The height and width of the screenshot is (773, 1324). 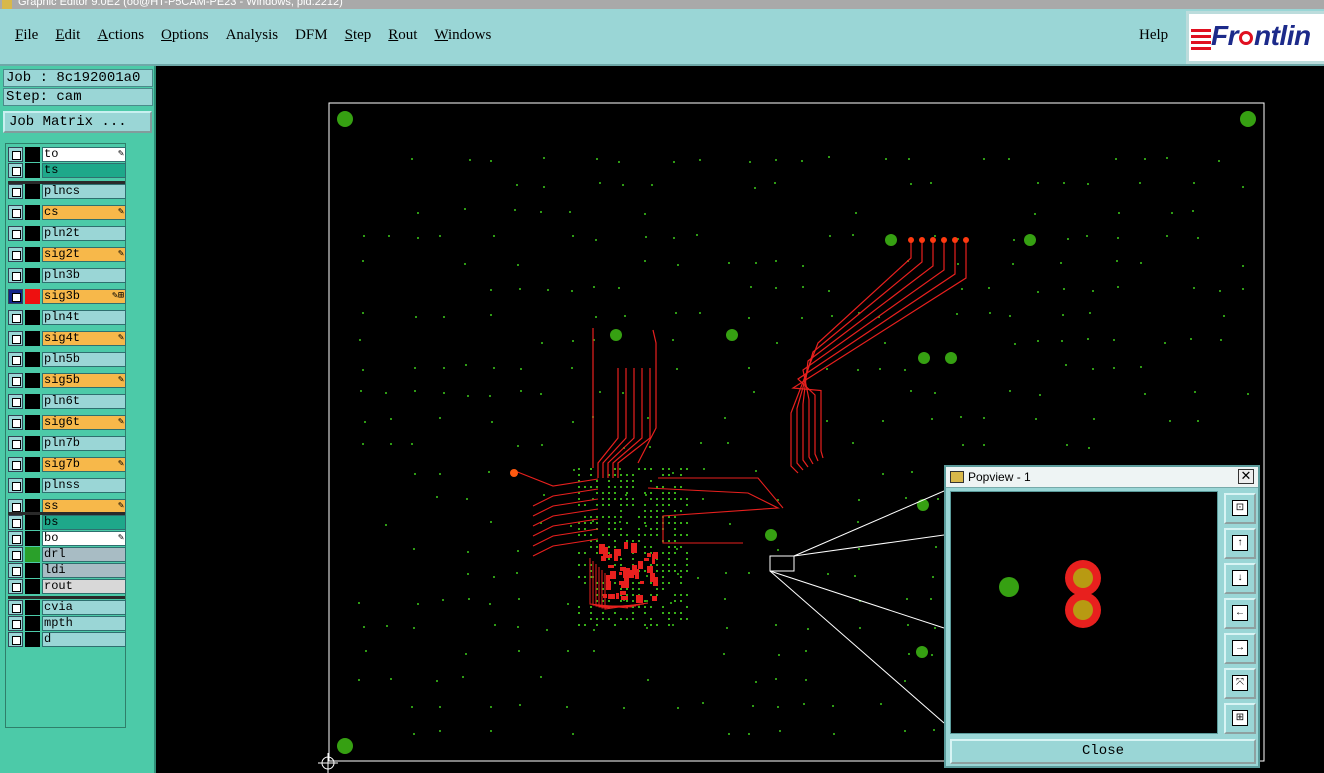 I want to click on layer-name: mpth, so click(x=84, y=623).